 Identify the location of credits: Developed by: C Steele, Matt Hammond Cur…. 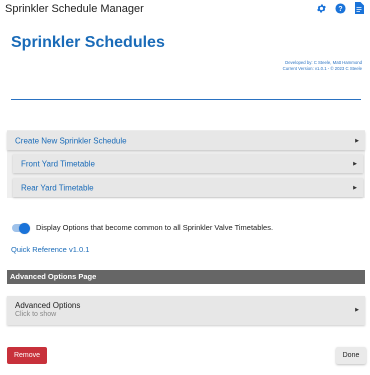
(322, 65).